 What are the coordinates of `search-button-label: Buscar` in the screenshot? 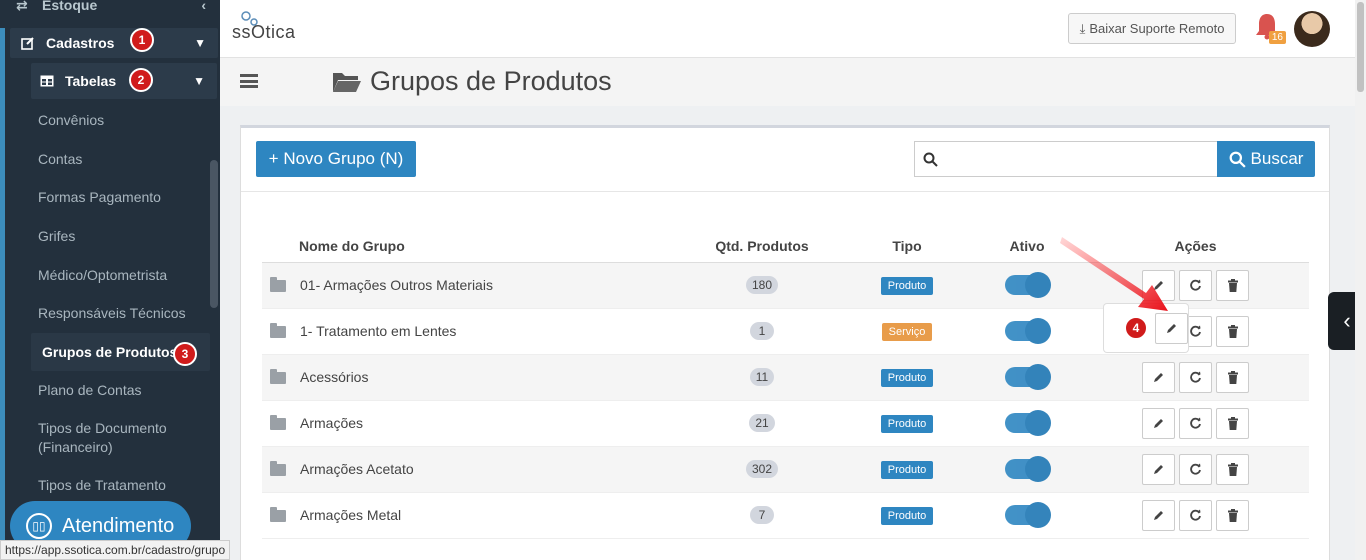 It's located at (1277, 158).